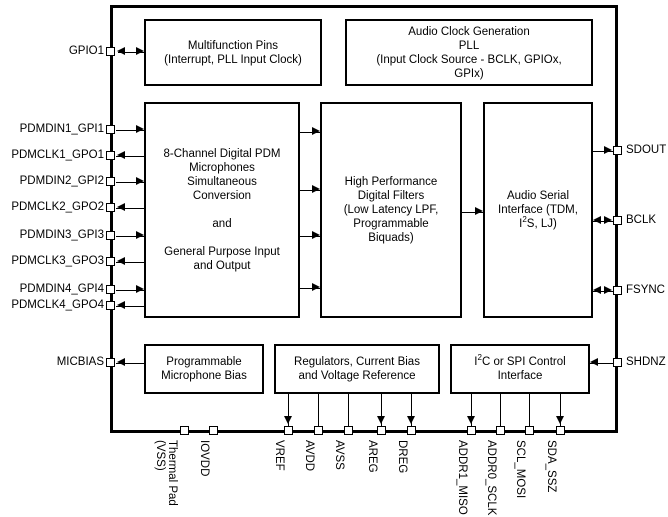 The width and height of the screenshot is (668, 517). What do you see at coordinates (348, 430) in the screenshot?
I see `pin-pad-avss` at bounding box center [348, 430].